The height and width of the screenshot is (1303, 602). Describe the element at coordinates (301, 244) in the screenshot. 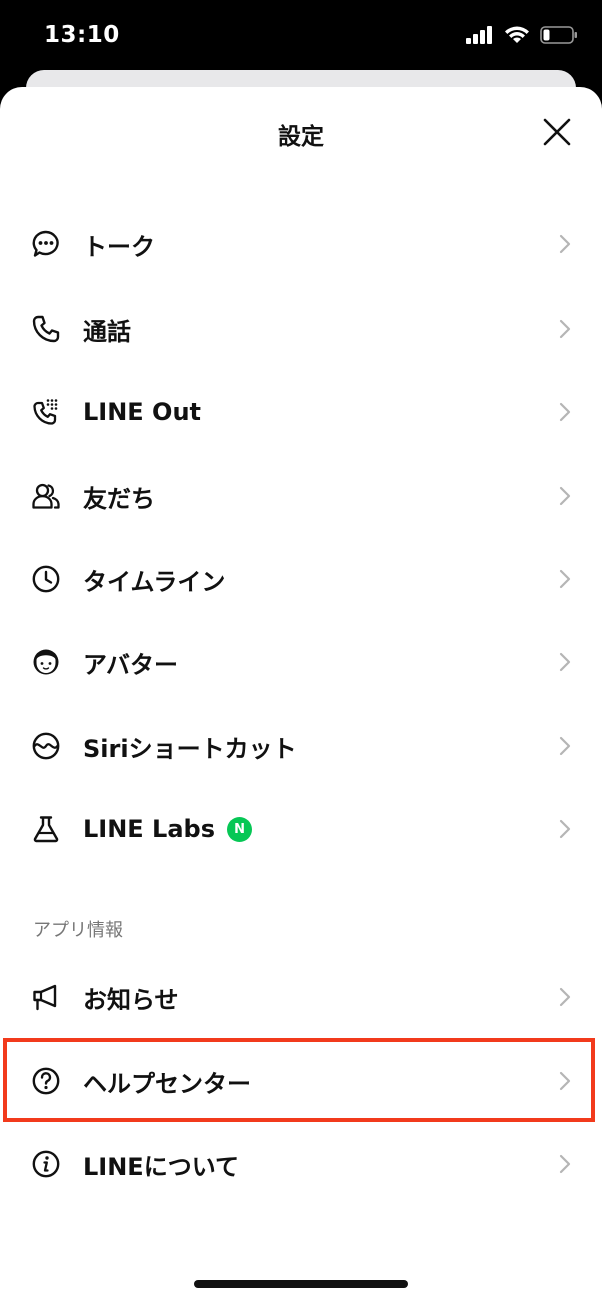

I see `menu-item-talk: トーク` at that location.